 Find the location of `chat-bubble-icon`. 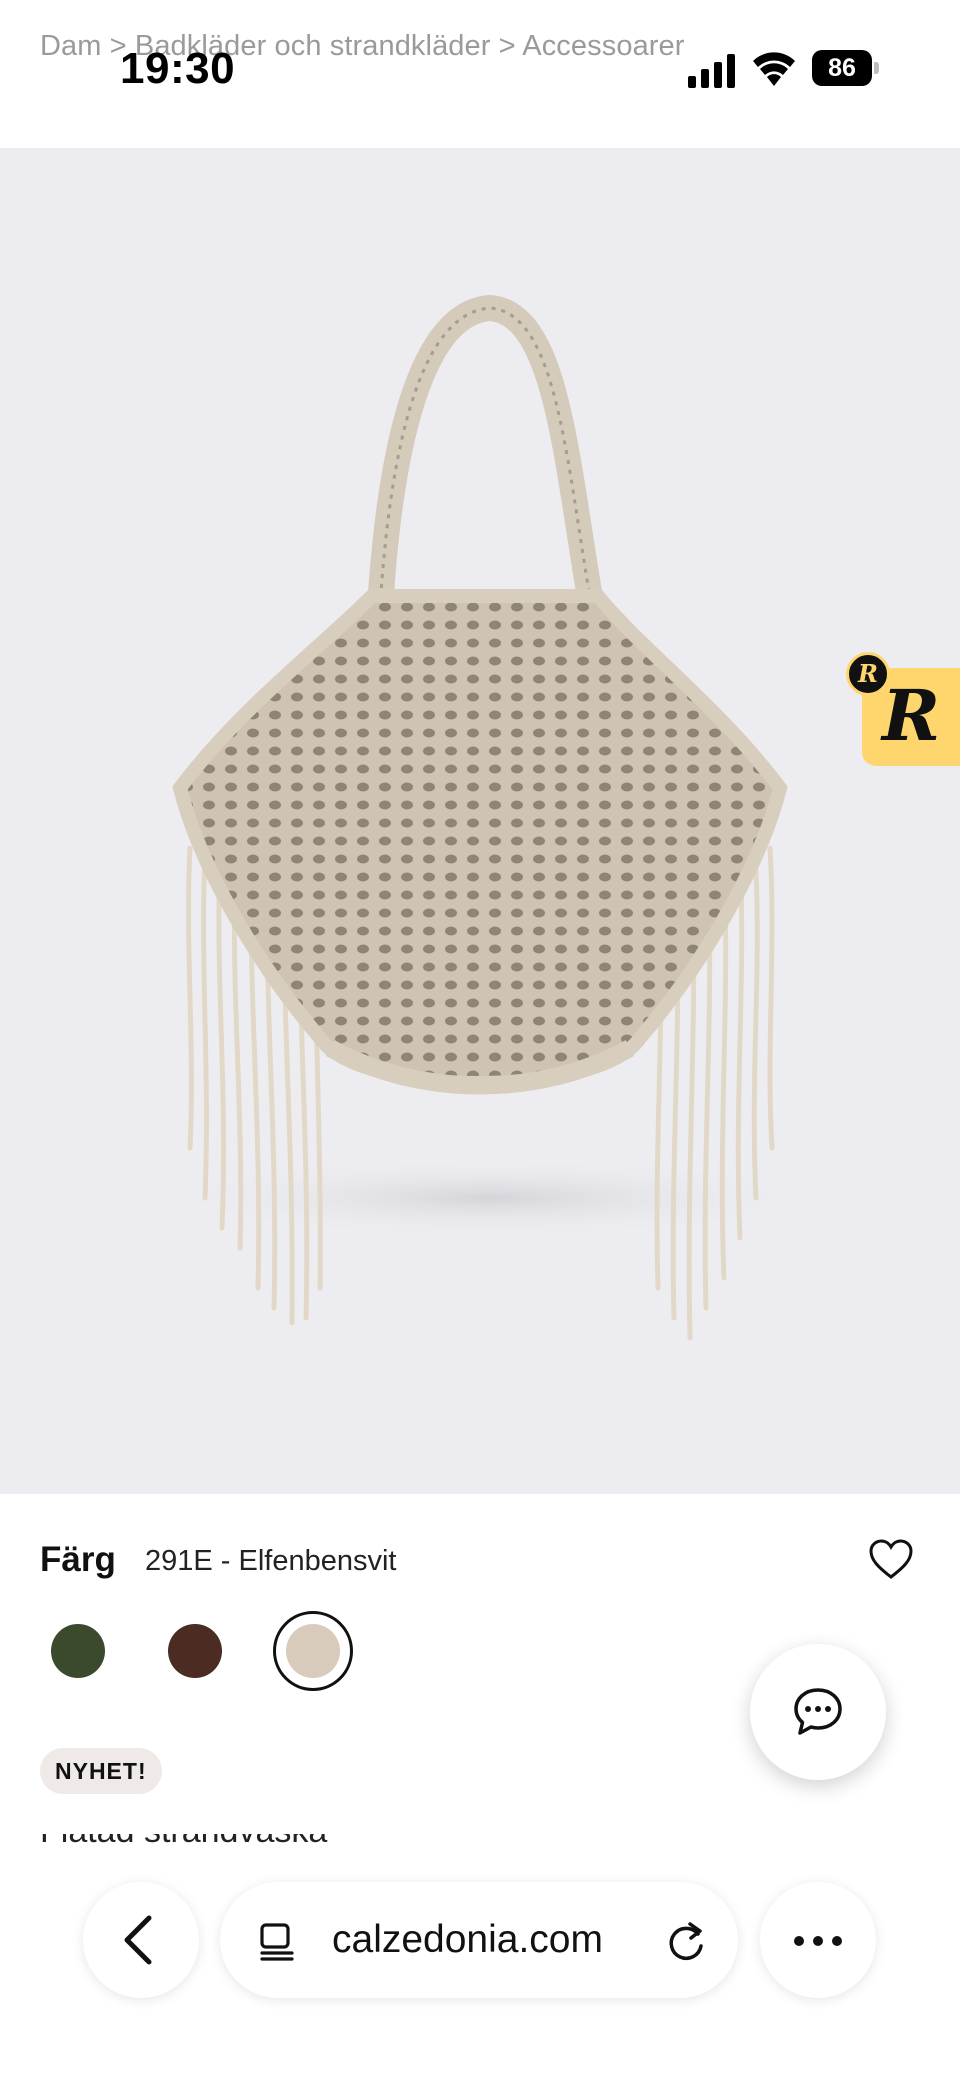

chat-bubble-icon is located at coordinates (818, 1711).